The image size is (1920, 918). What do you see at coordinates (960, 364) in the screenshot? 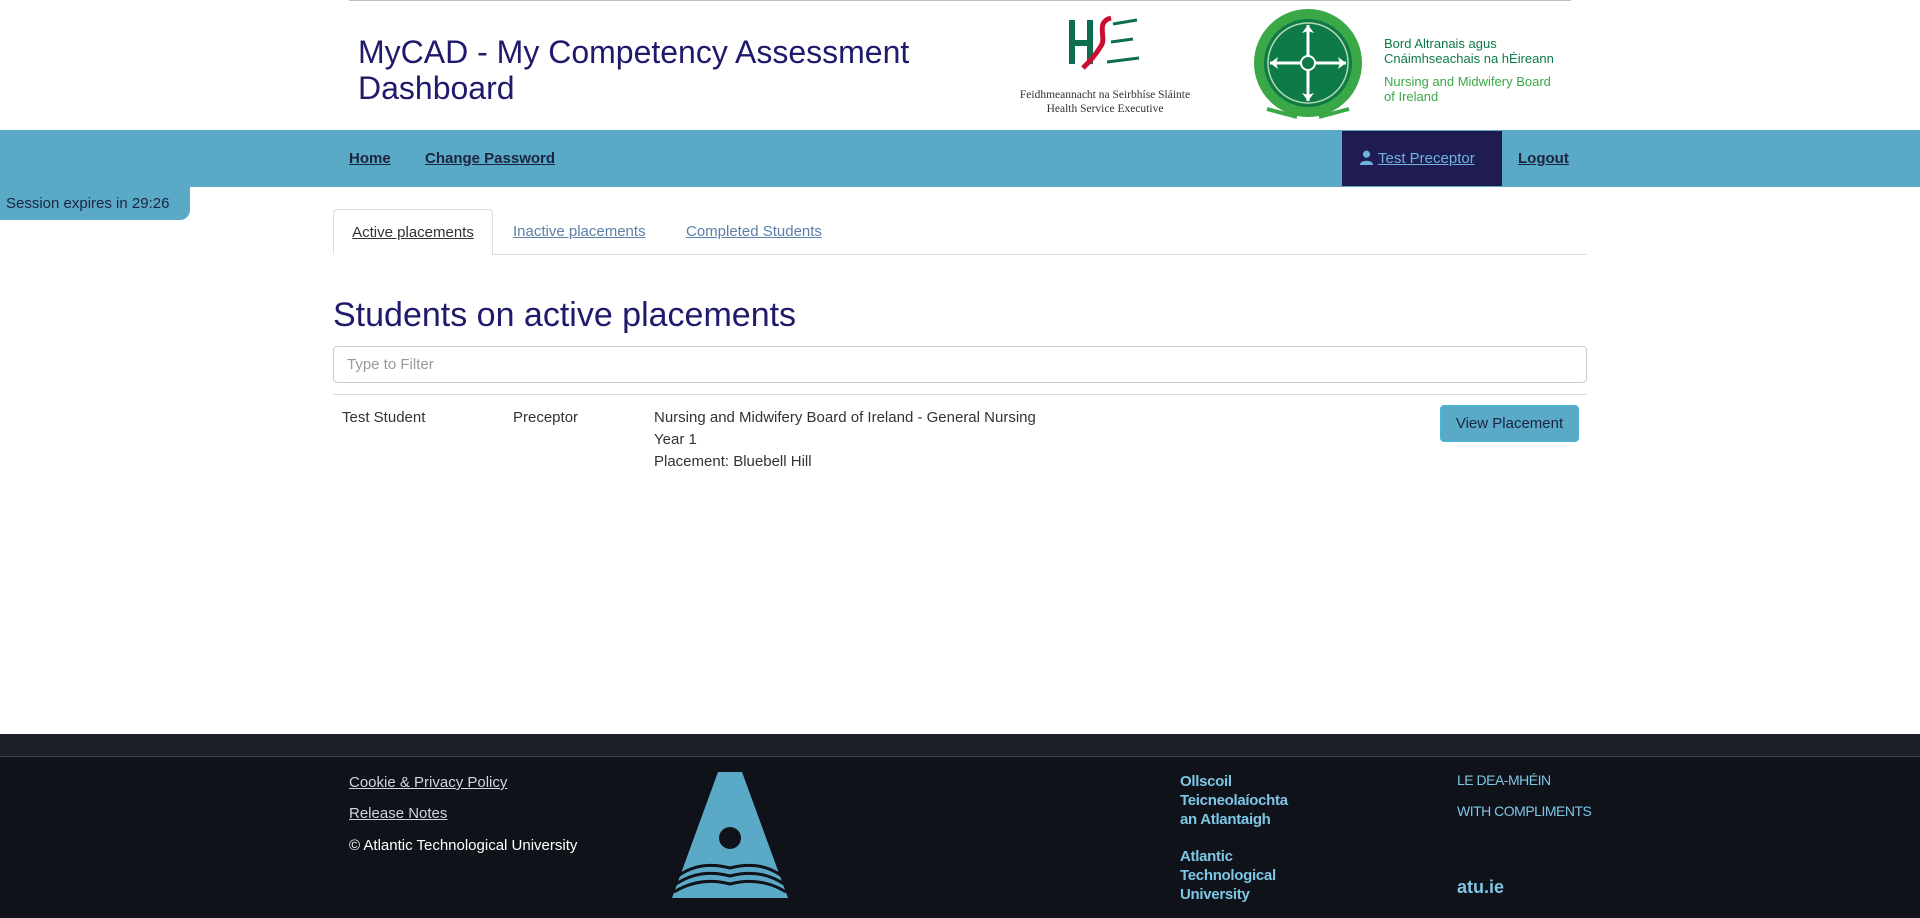
I see `filter-input` at bounding box center [960, 364].